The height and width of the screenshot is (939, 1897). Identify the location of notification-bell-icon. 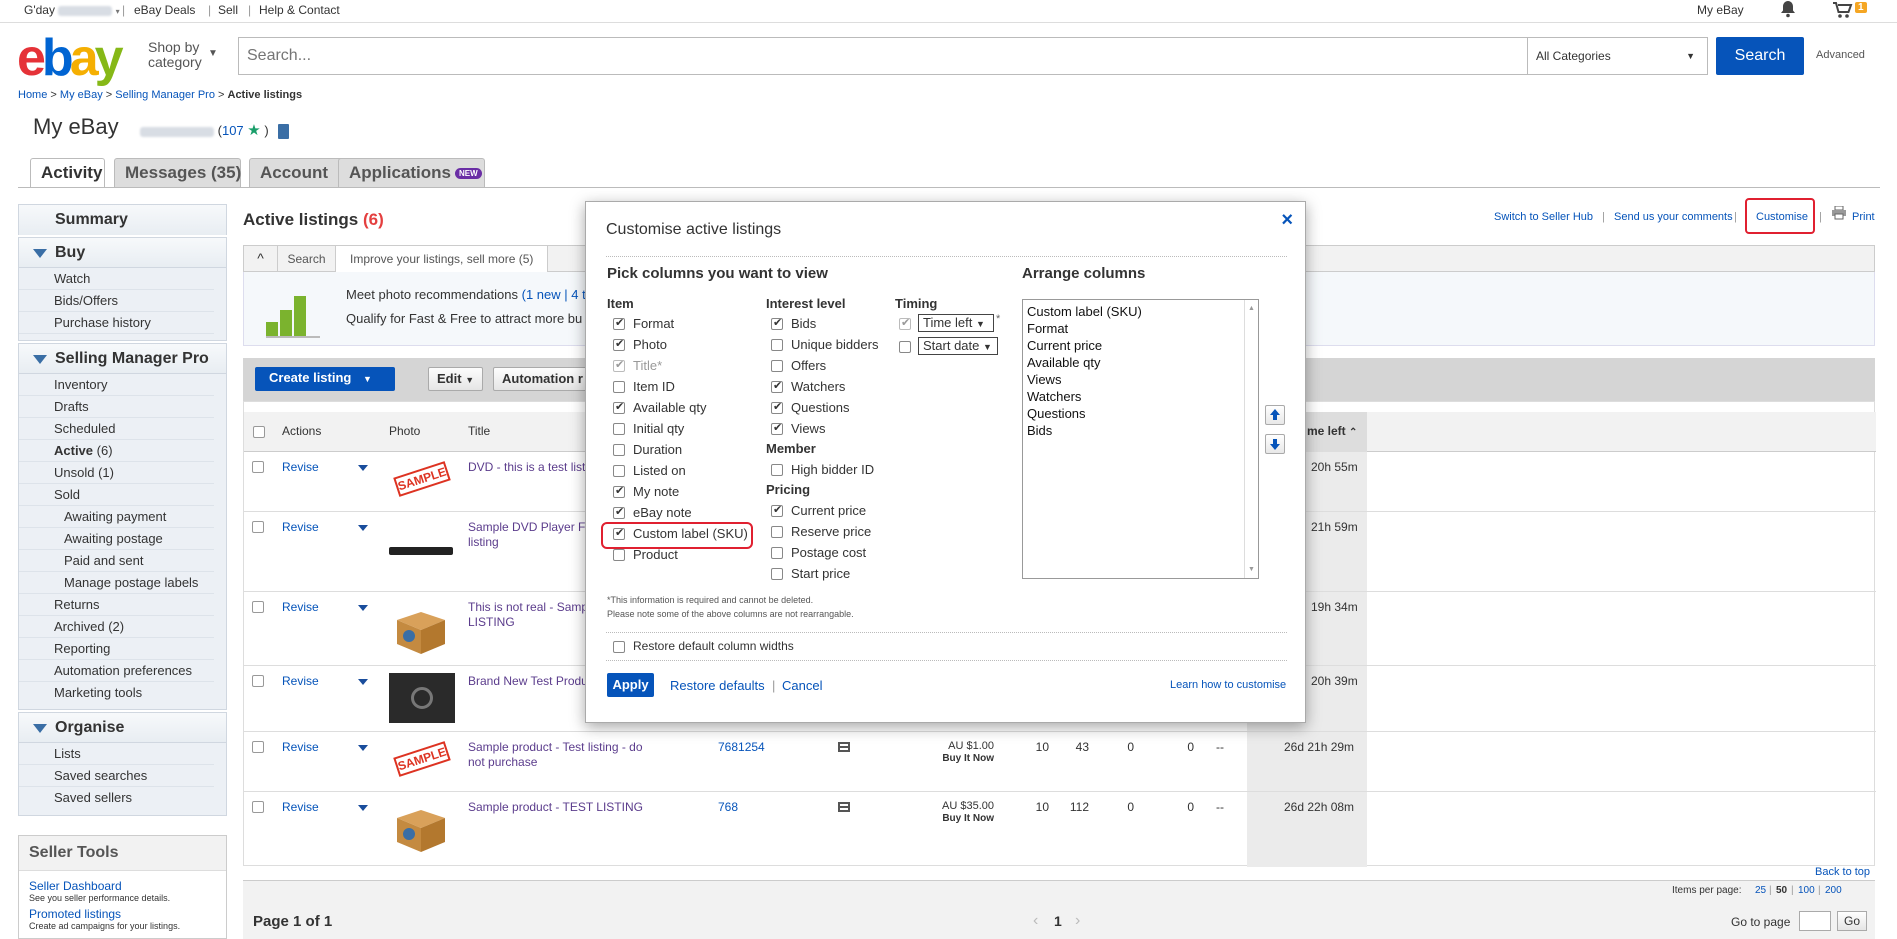
(1788, 10).